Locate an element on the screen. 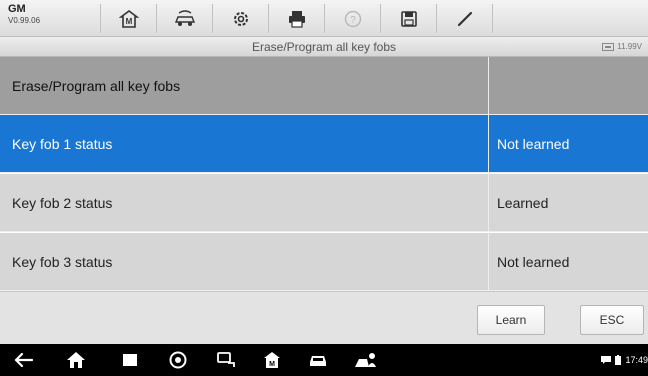  edit-button is located at coordinates (464, 18).